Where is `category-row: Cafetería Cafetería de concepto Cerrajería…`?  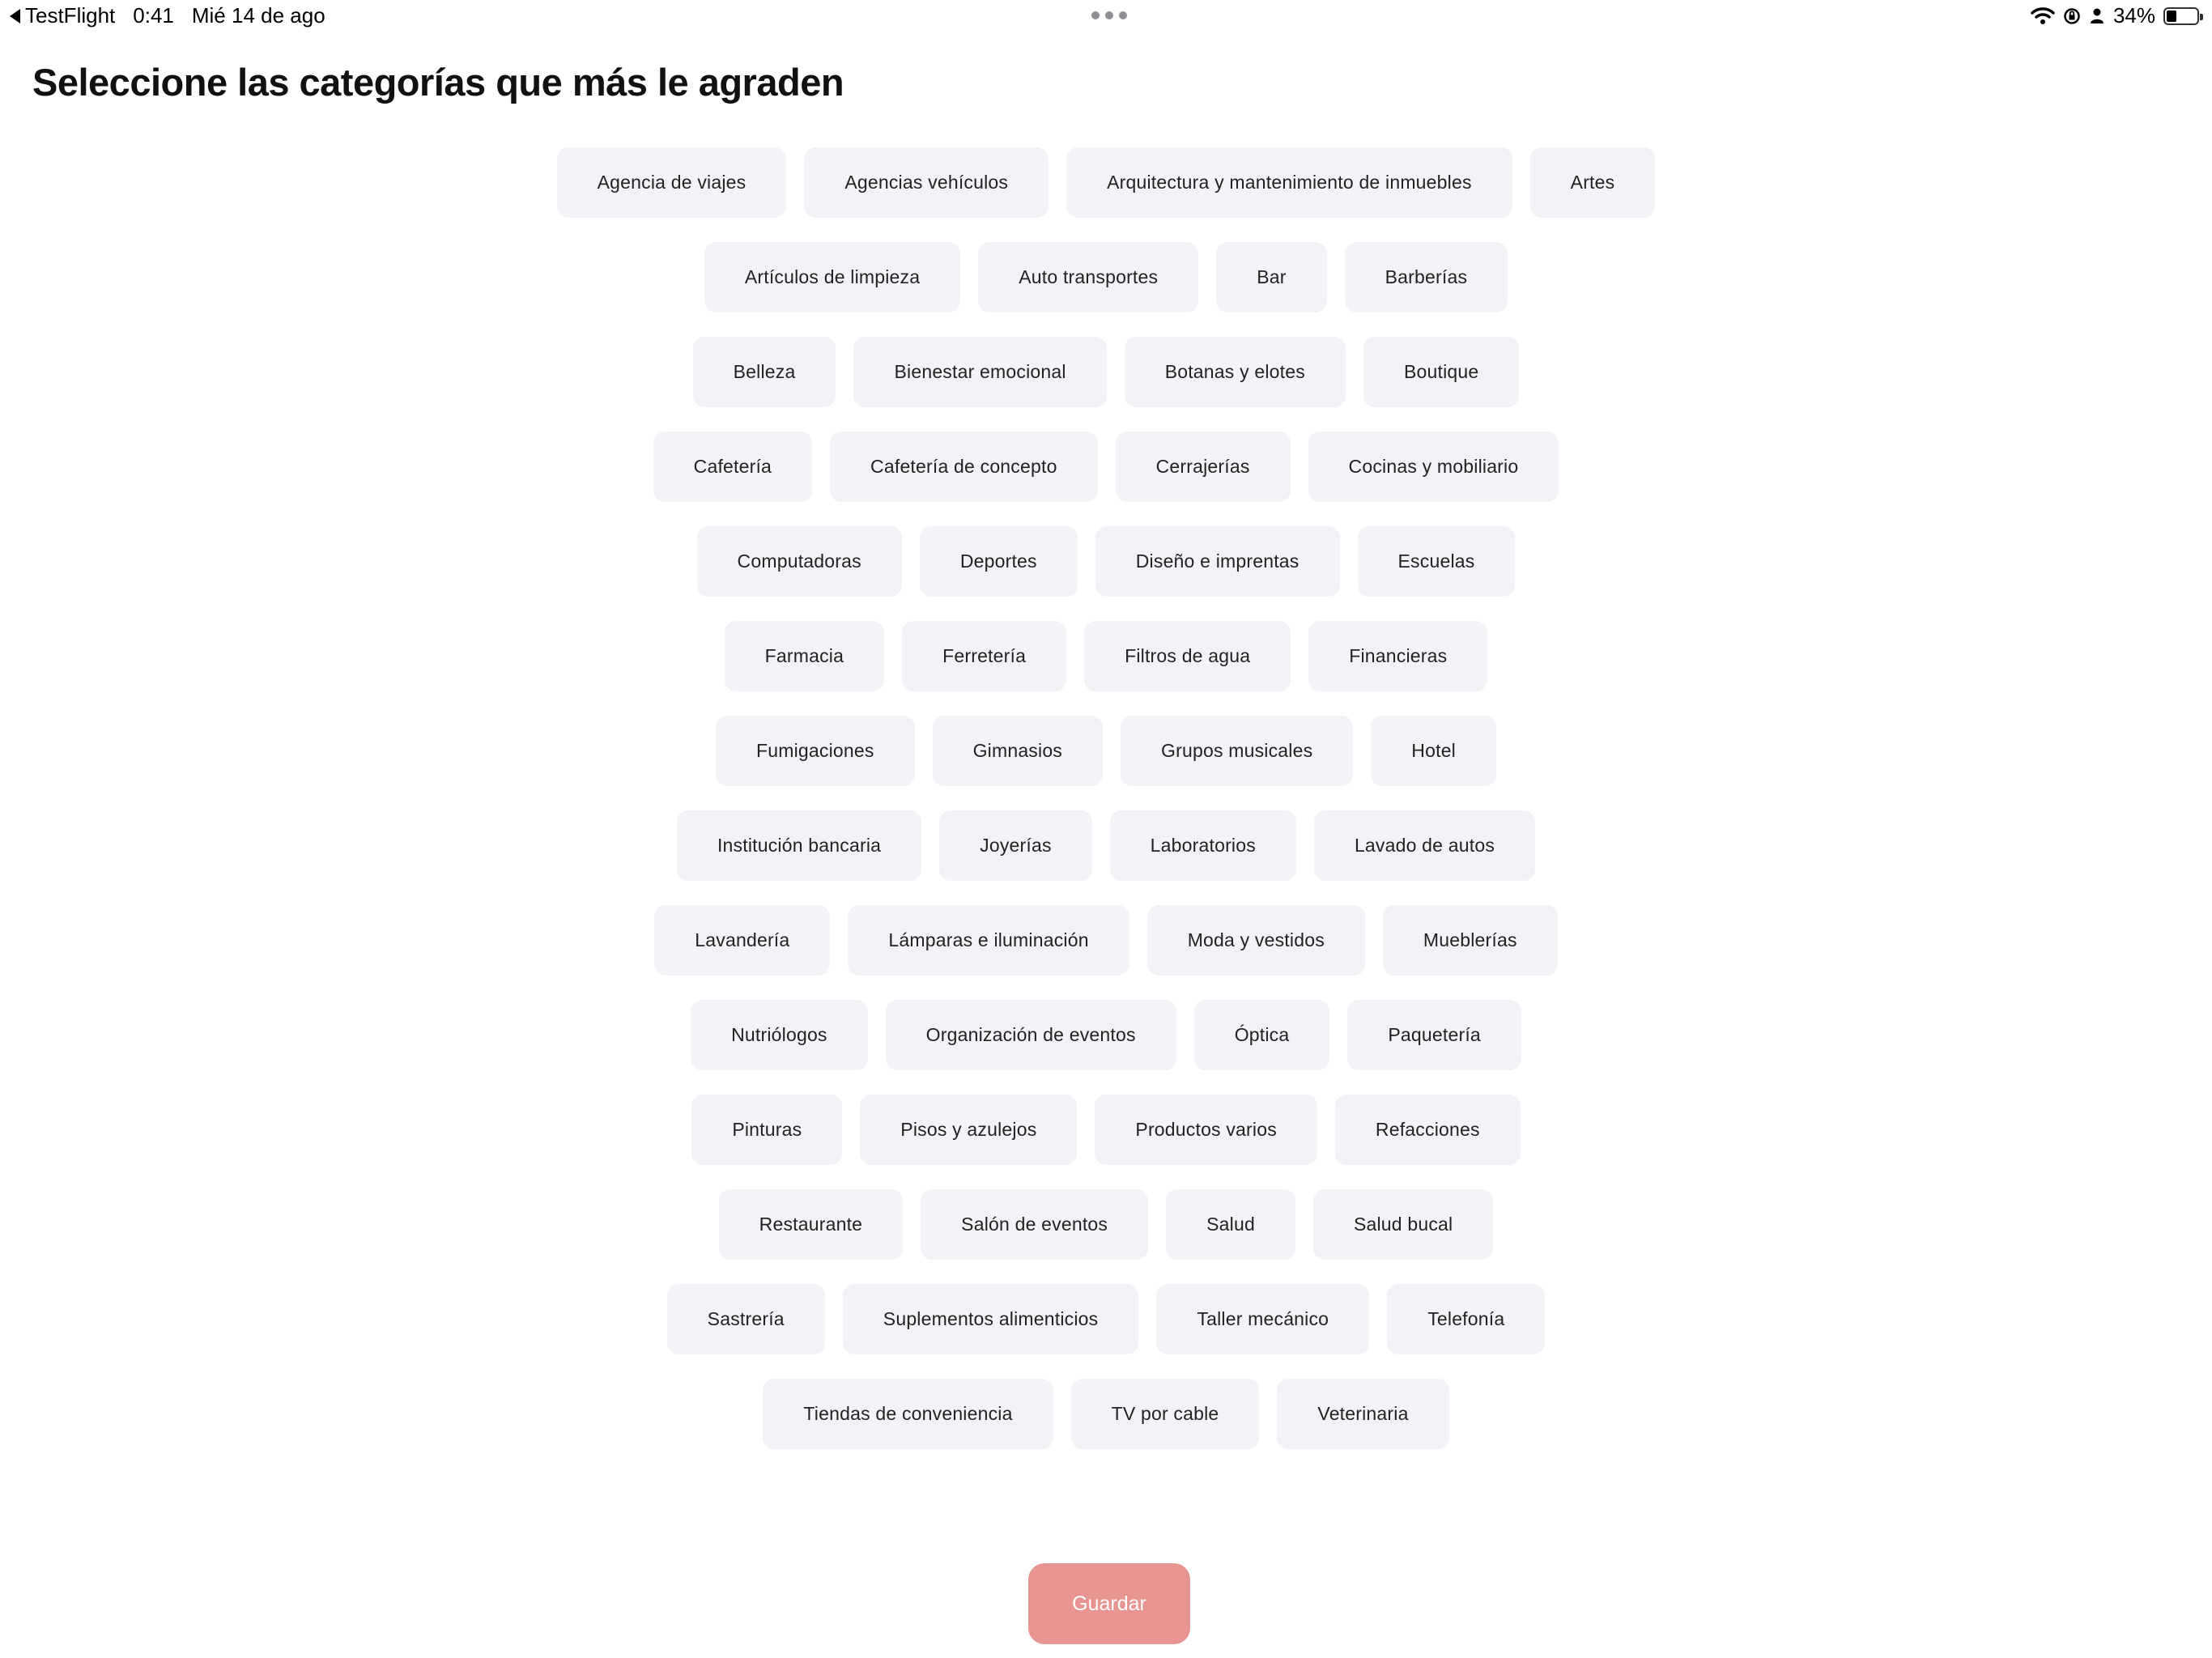
category-row: Cafetería Cafetería de concepto Cerrajería… is located at coordinates (1106, 467).